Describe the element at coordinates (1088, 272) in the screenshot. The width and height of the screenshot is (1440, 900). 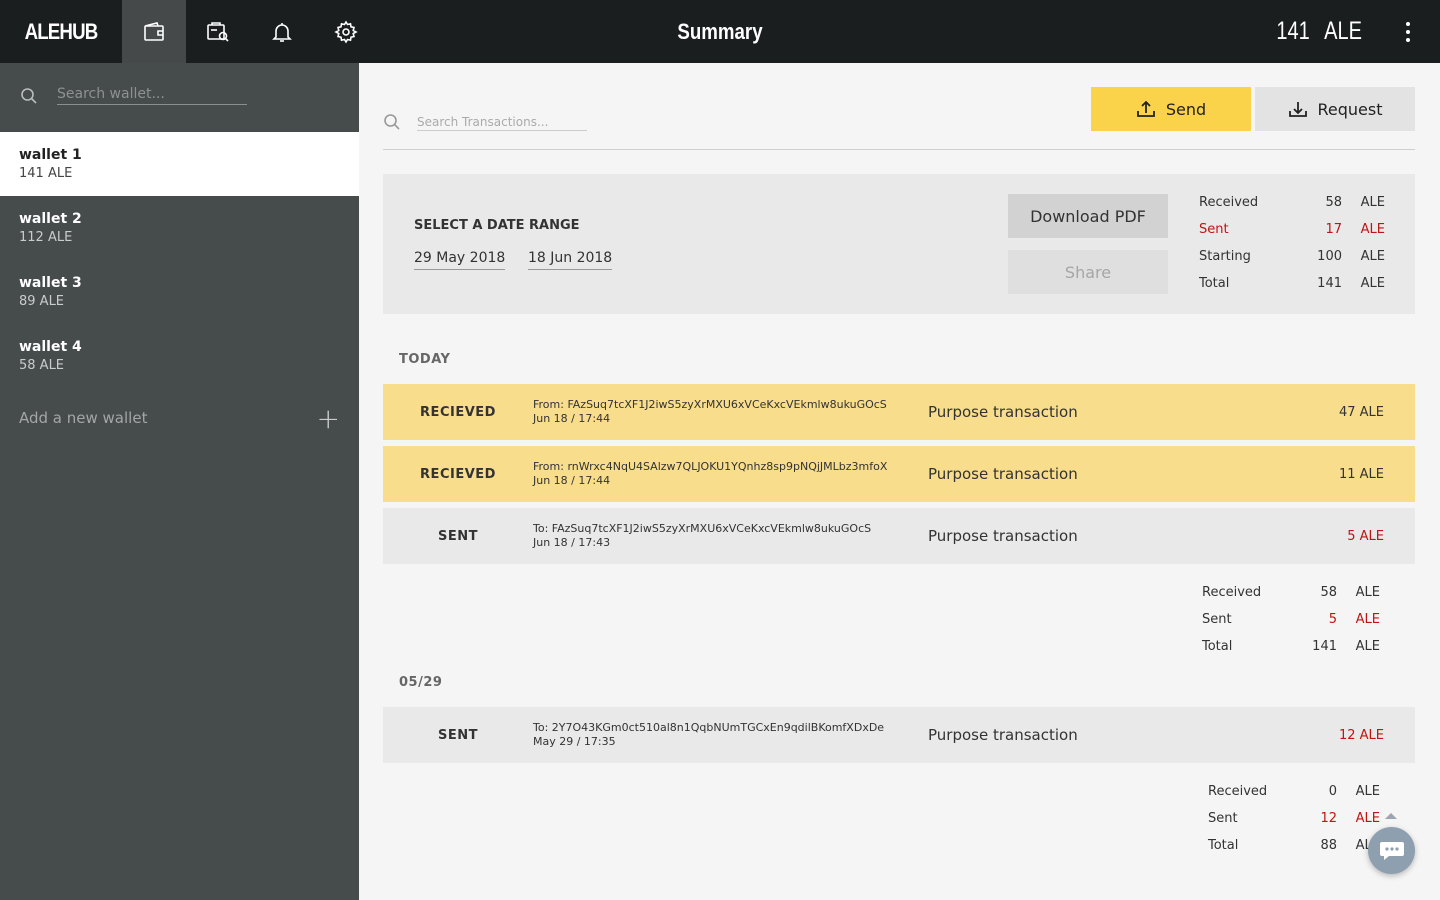
I see `share-button: Share` at that location.